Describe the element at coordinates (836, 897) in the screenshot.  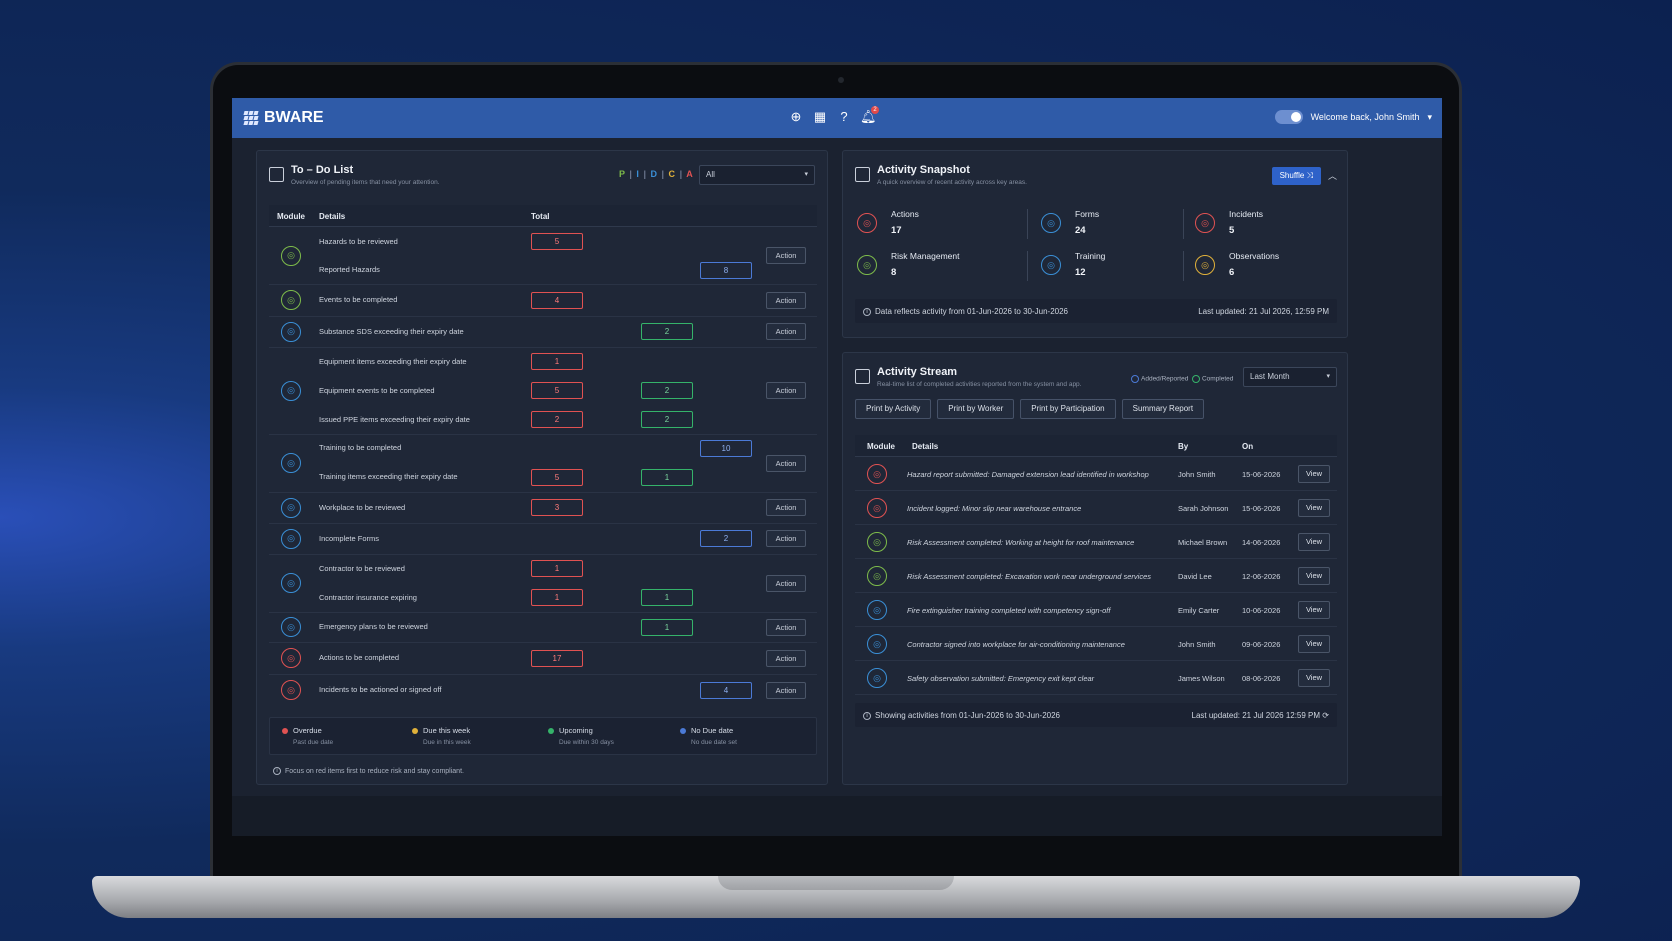
I see `laptop-base` at that location.